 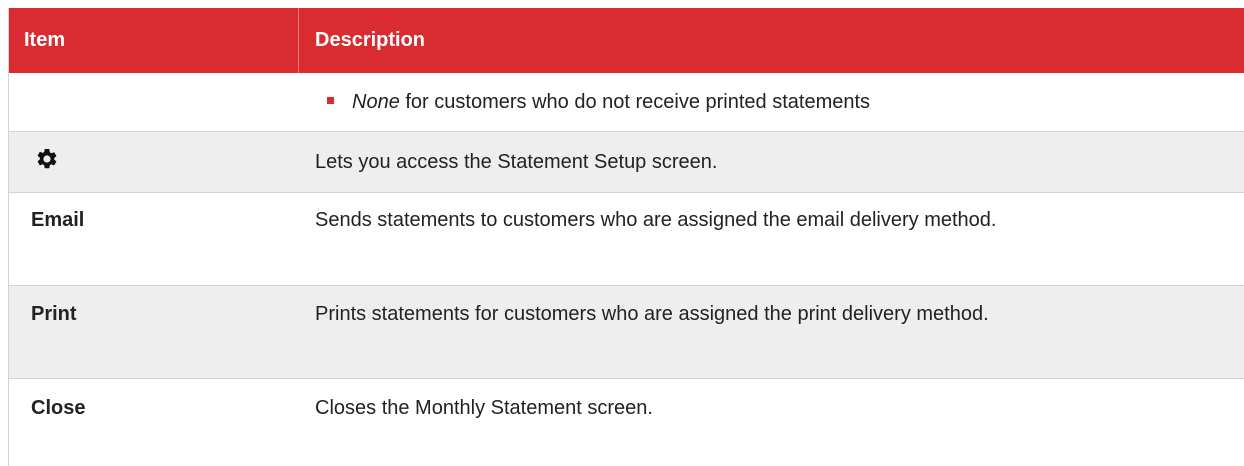 What do you see at coordinates (58, 220) in the screenshot?
I see `row-item: Email` at bounding box center [58, 220].